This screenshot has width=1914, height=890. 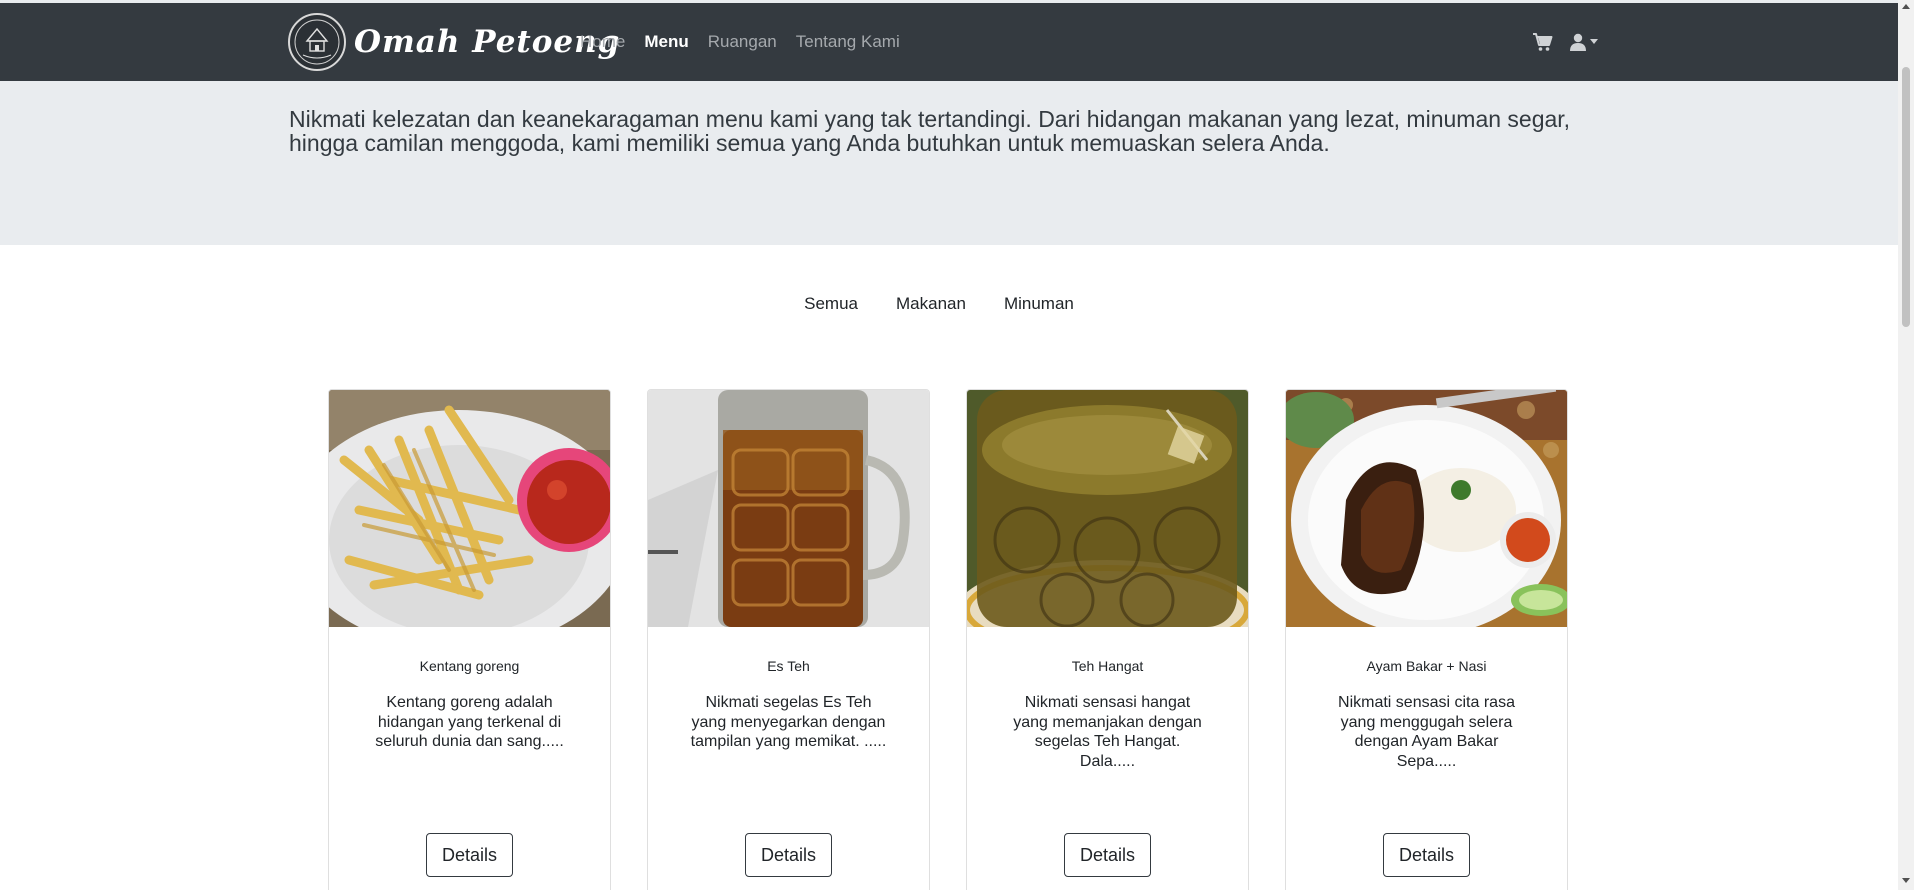 I want to click on scroll-thumb, so click(x=1906, y=197).